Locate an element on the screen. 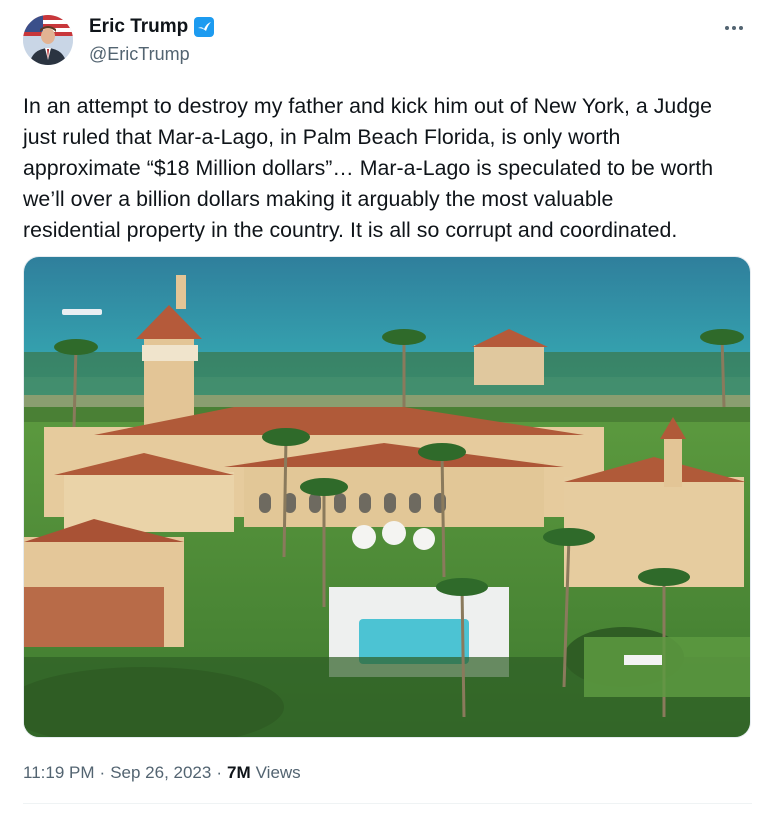 This screenshot has height=815, width=768. verified-badge-icon is located at coordinates (204, 27).